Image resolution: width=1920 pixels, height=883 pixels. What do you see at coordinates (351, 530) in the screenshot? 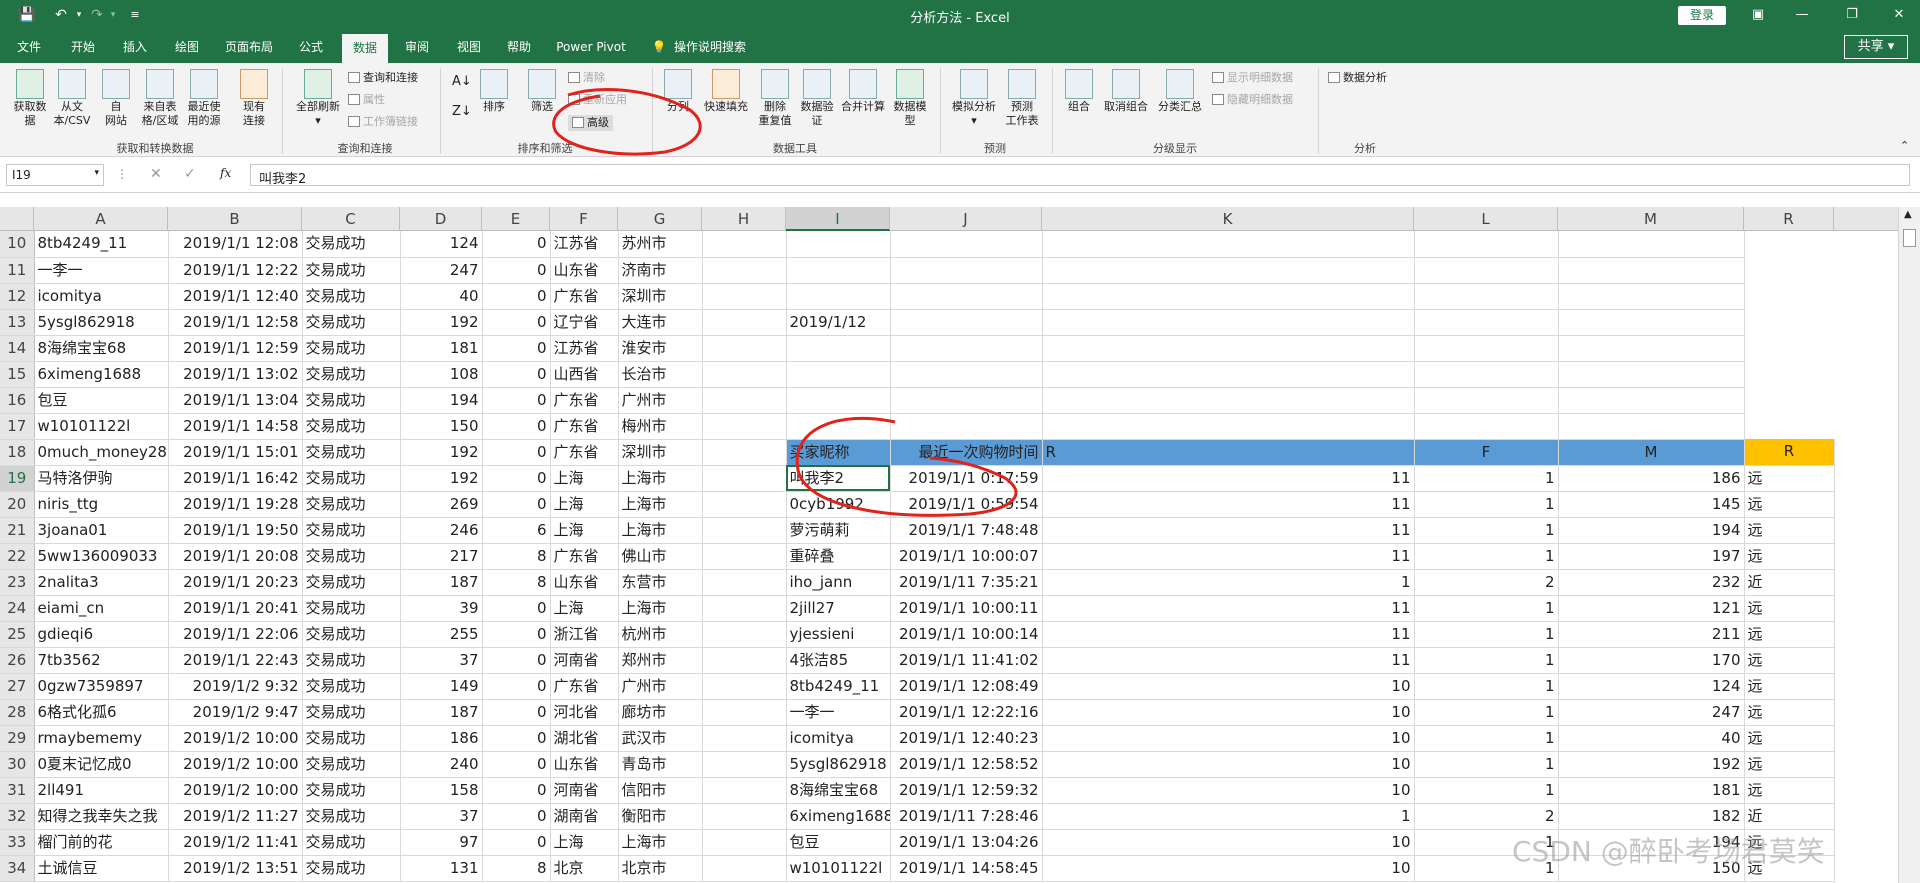
I see `cell-C21: 交易成功` at bounding box center [351, 530].